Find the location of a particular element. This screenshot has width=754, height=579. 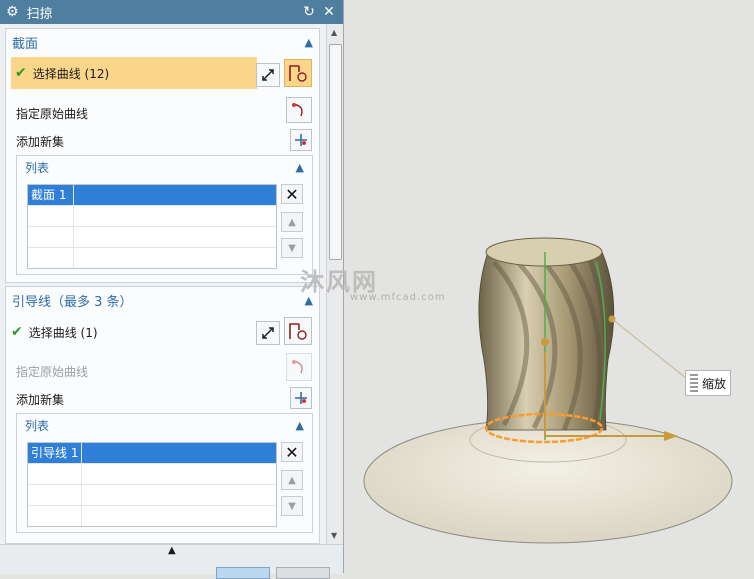

gear-icon: ⚙ is located at coordinates (12, 12).